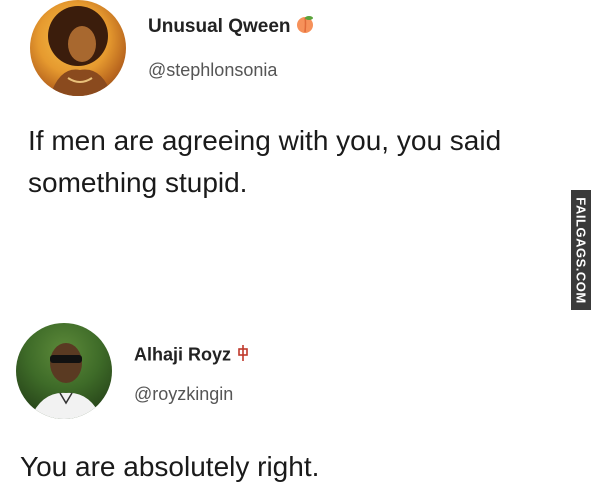 This screenshot has height=492, width=600. Describe the element at coordinates (265, 140) in the screenshot. I see `tweet-text-line: If men are agreeing with you, you said` at that location.